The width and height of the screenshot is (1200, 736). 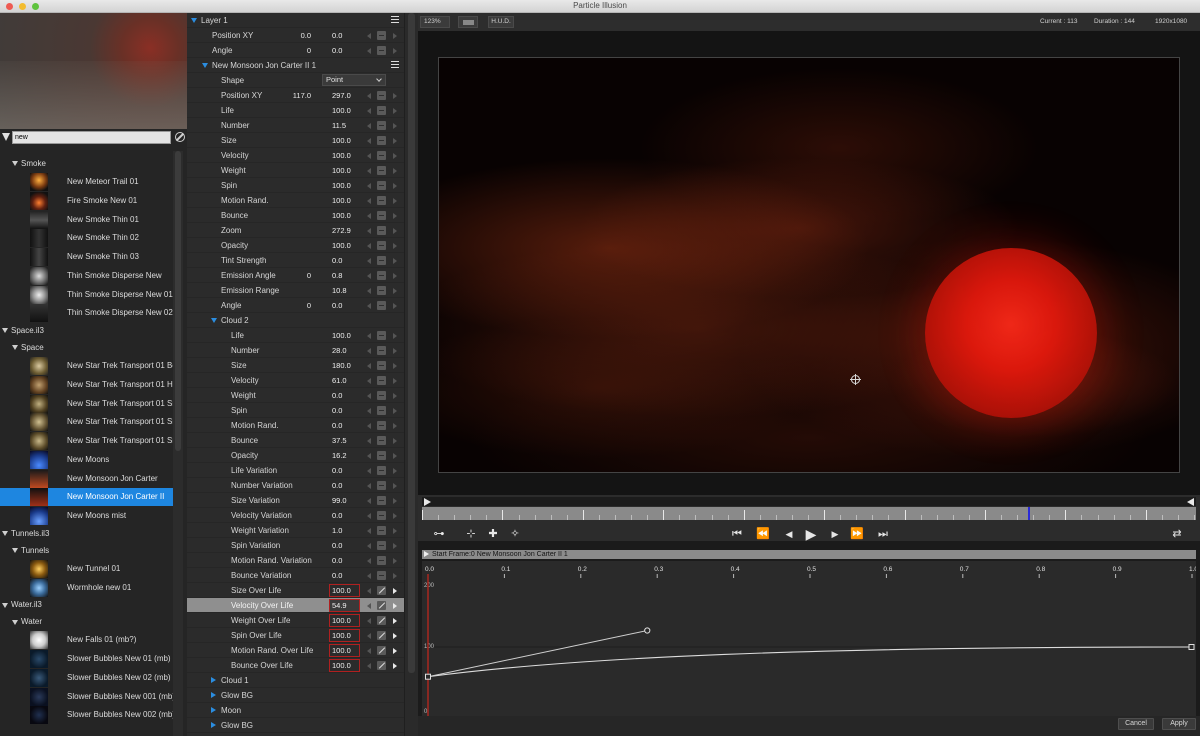 What do you see at coordinates (295, 350) in the screenshot?
I see `property-row: Number 28.0` at bounding box center [295, 350].